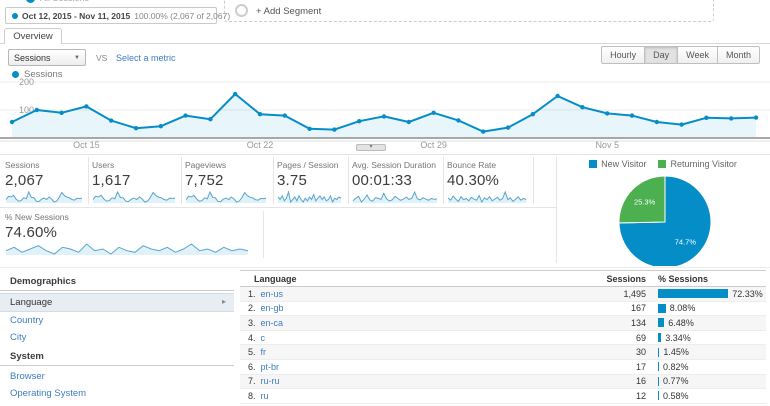 Image resolution: width=770 pixels, height=406 pixels. Describe the element at coordinates (473, 180) in the screenshot. I see `scorecard-value: 40.30%` at that location.